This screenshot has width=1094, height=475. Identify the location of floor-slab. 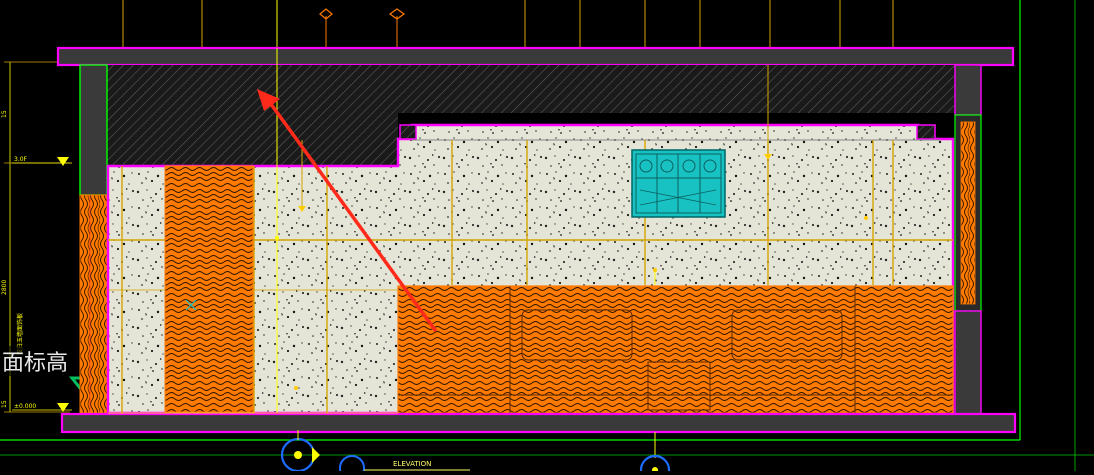
(538, 423).